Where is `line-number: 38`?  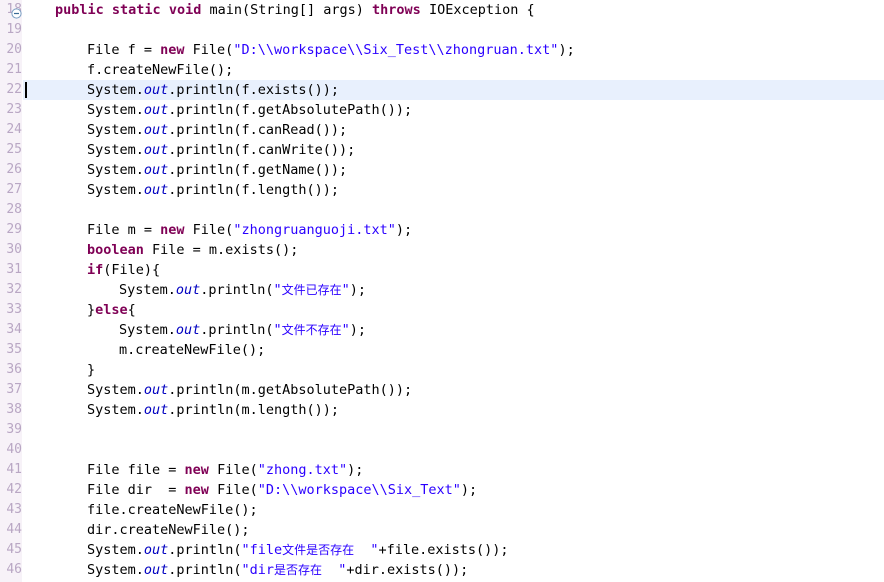
line-number: 38 is located at coordinates (14, 409).